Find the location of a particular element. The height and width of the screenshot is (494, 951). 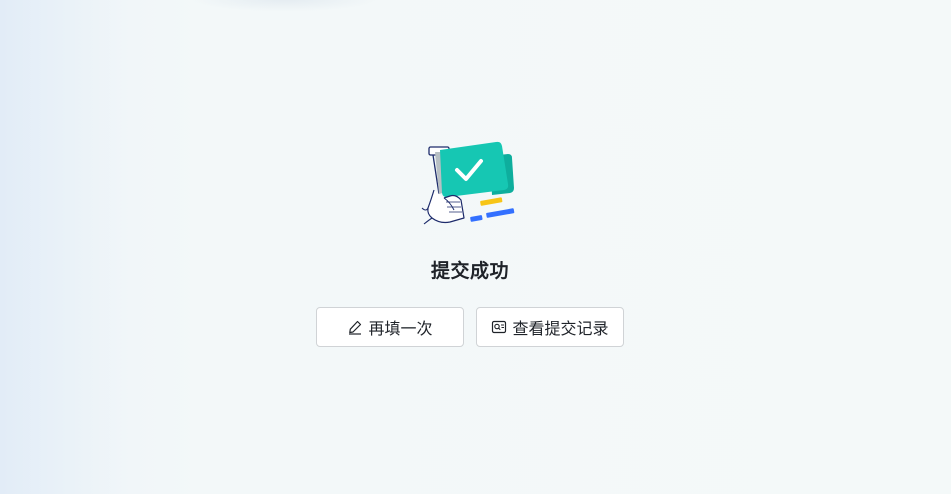

refill-button-label: 再填一次 is located at coordinates (400, 328).